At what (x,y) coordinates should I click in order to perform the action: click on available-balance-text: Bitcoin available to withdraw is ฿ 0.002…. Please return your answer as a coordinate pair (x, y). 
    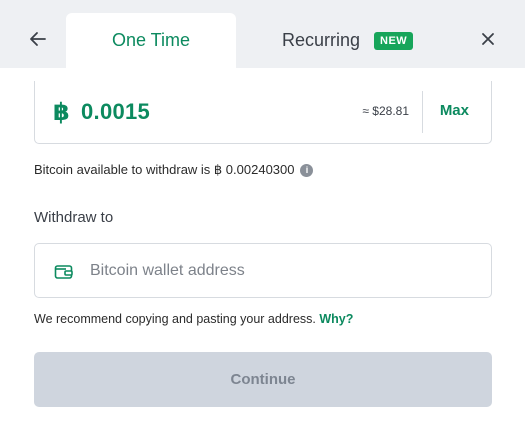
    Looking at the image, I should click on (164, 170).